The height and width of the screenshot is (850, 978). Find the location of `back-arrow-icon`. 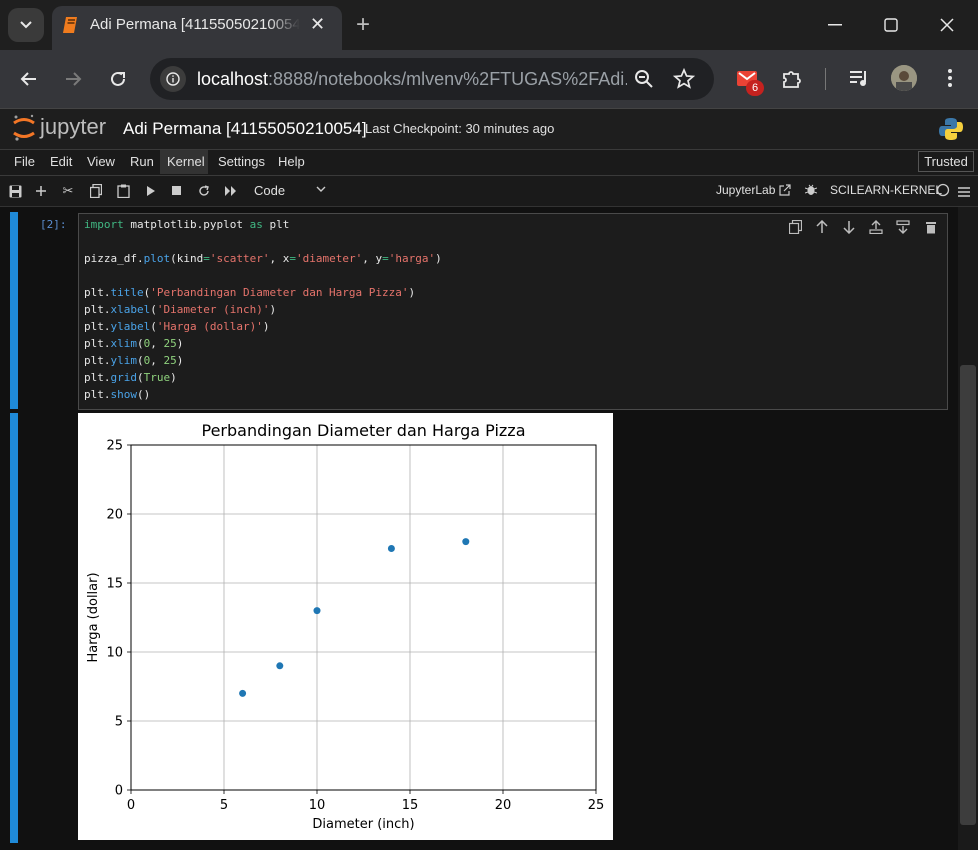

back-arrow-icon is located at coordinates (29, 79).